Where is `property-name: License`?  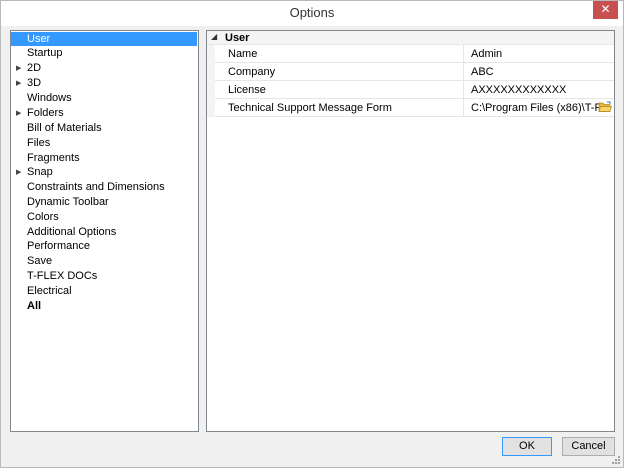
property-name: License is located at coordinates (247, 90).